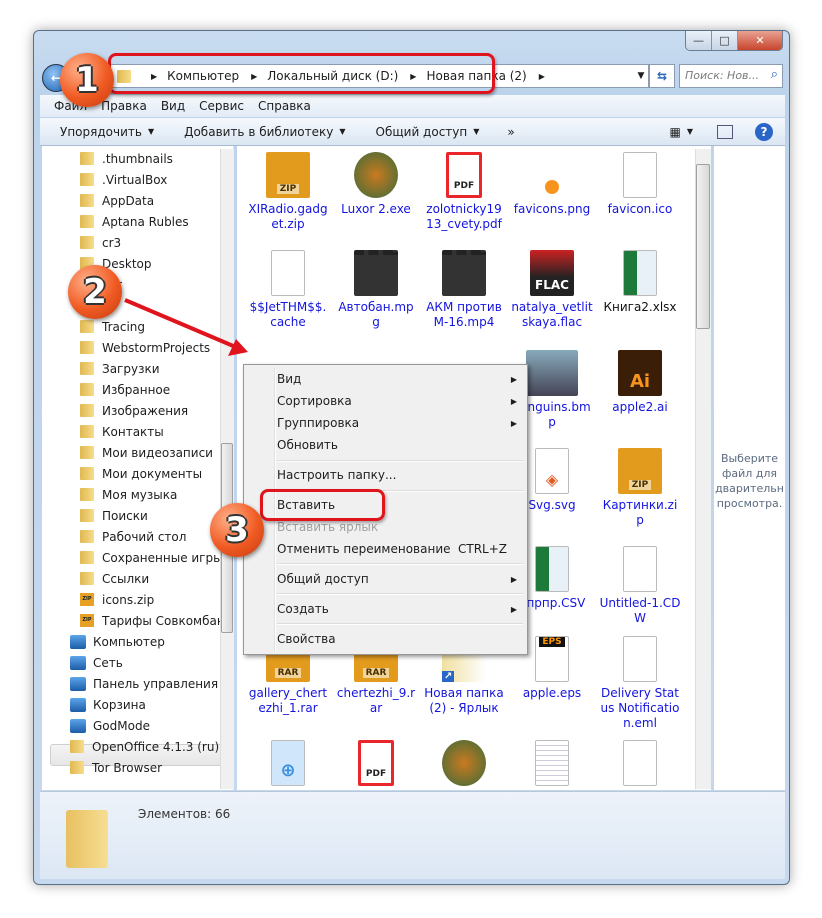 The image size is (822, 918). Describe the element at coordinates (237, 530) in the screenshot. I see `step-badge-3: 3` at that location.